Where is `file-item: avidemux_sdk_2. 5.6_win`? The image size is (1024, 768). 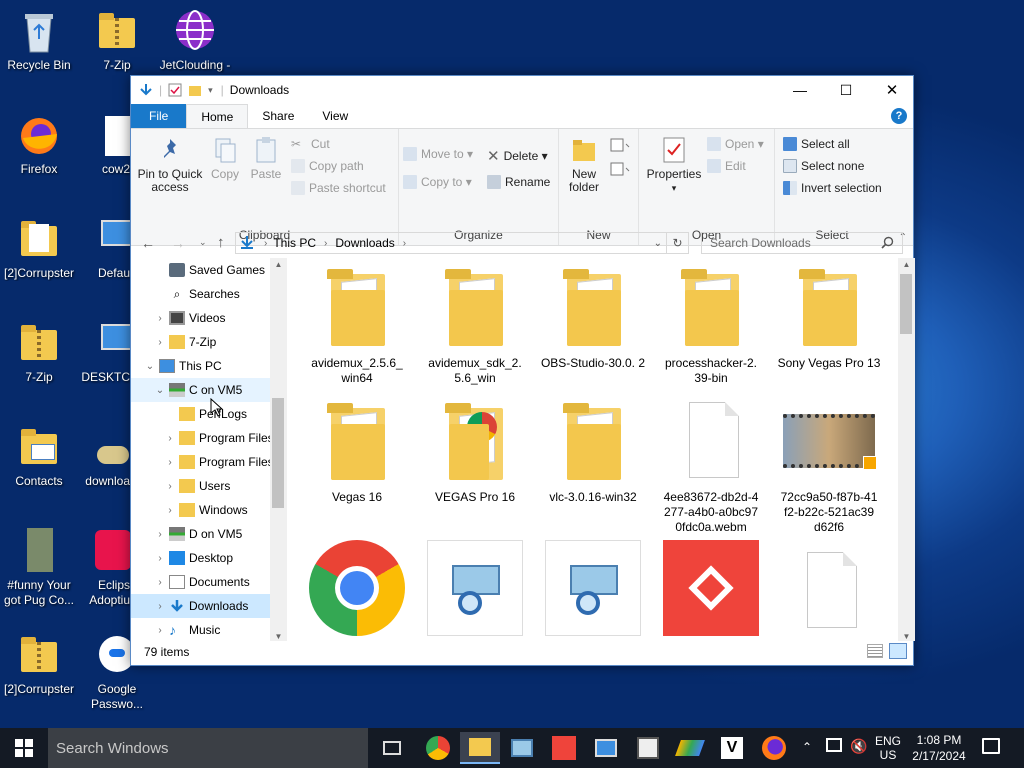 file-item: avidemux_sdk_2. 5.6_win is located at coordinates (475, 322).